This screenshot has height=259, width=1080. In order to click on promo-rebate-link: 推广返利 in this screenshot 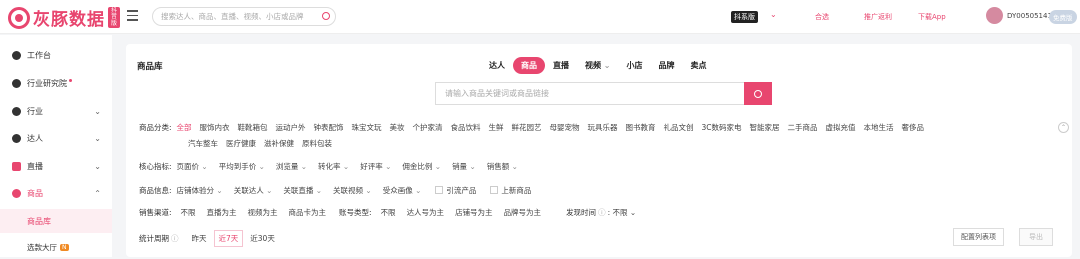, I will do `click(878, 17)`.